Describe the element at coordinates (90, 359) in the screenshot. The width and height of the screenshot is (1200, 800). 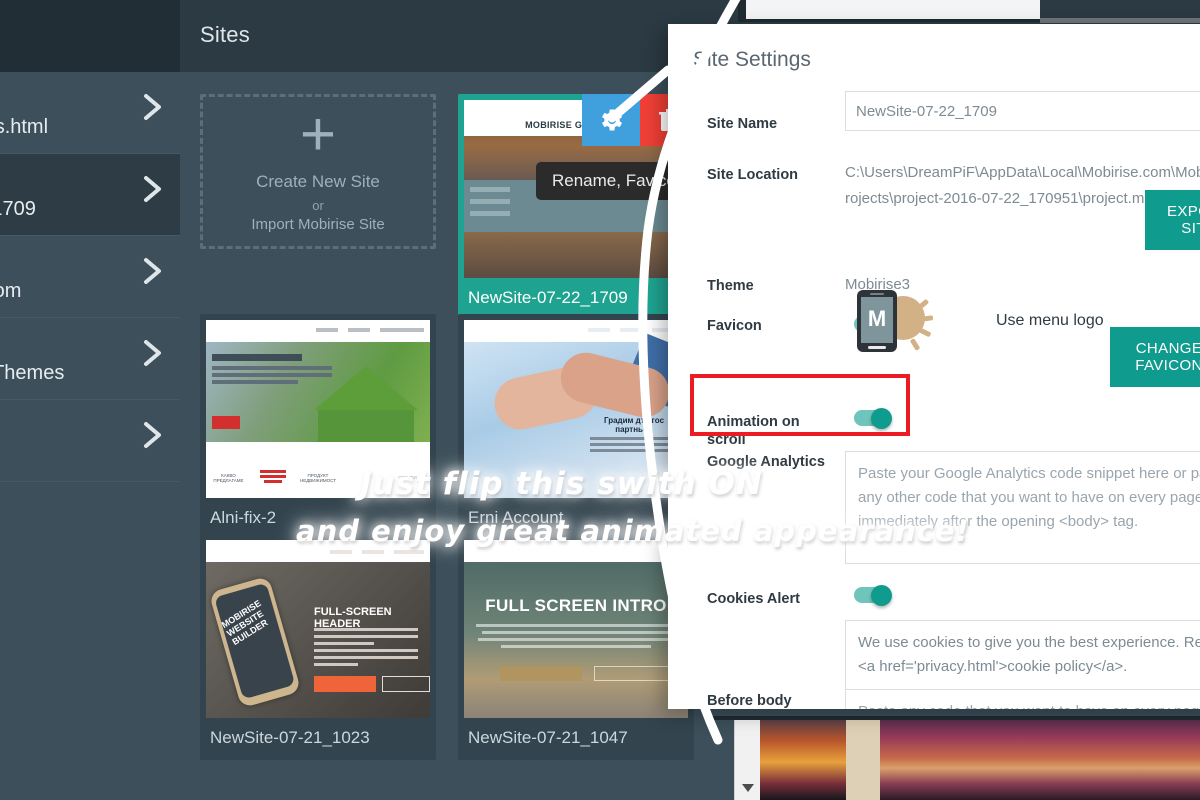
I see `sidebar-item-3: s & Themes` at that location.